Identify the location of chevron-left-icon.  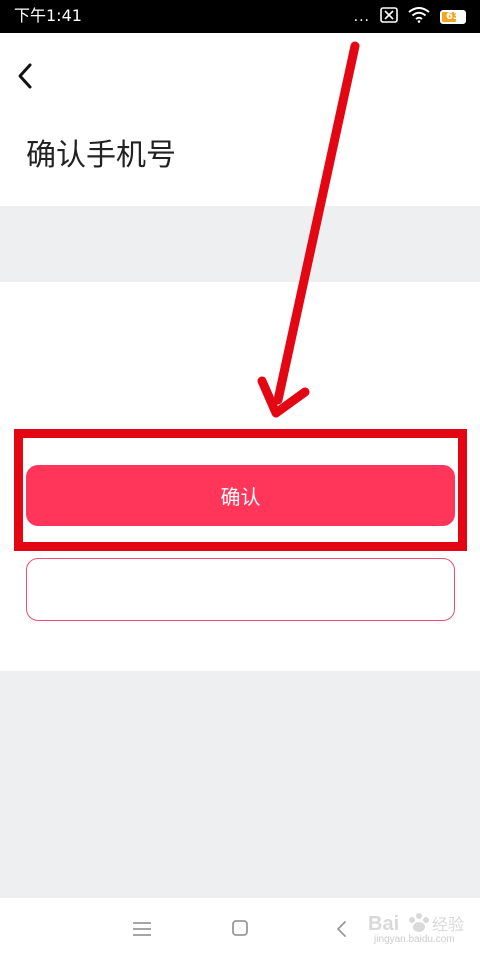
(25, 76).